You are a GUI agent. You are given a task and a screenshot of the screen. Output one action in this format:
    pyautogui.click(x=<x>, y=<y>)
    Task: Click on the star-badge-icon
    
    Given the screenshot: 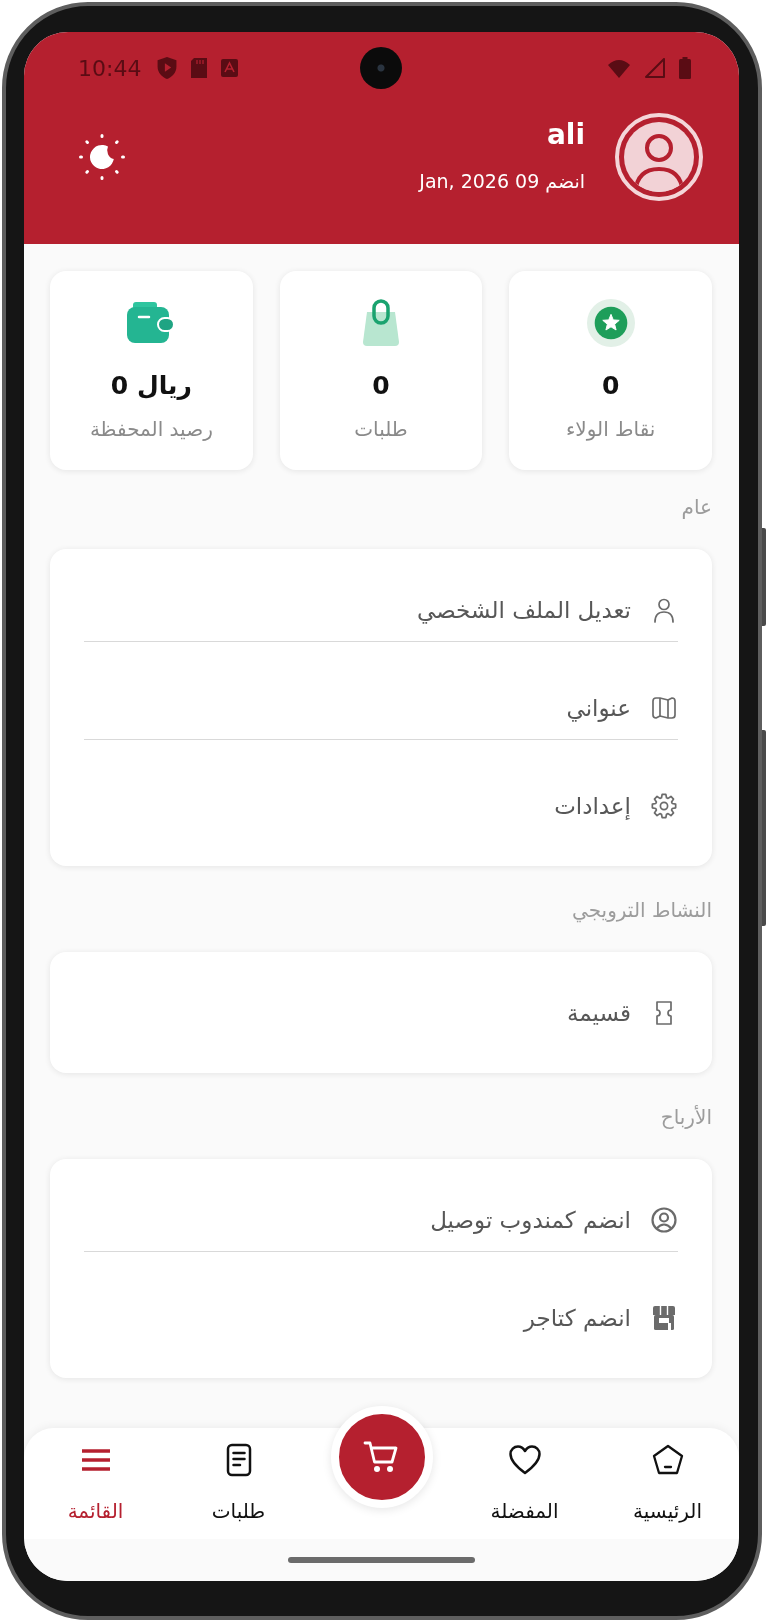 What is the action you would take?
    pyautogui.click(x=610, y=323)
    